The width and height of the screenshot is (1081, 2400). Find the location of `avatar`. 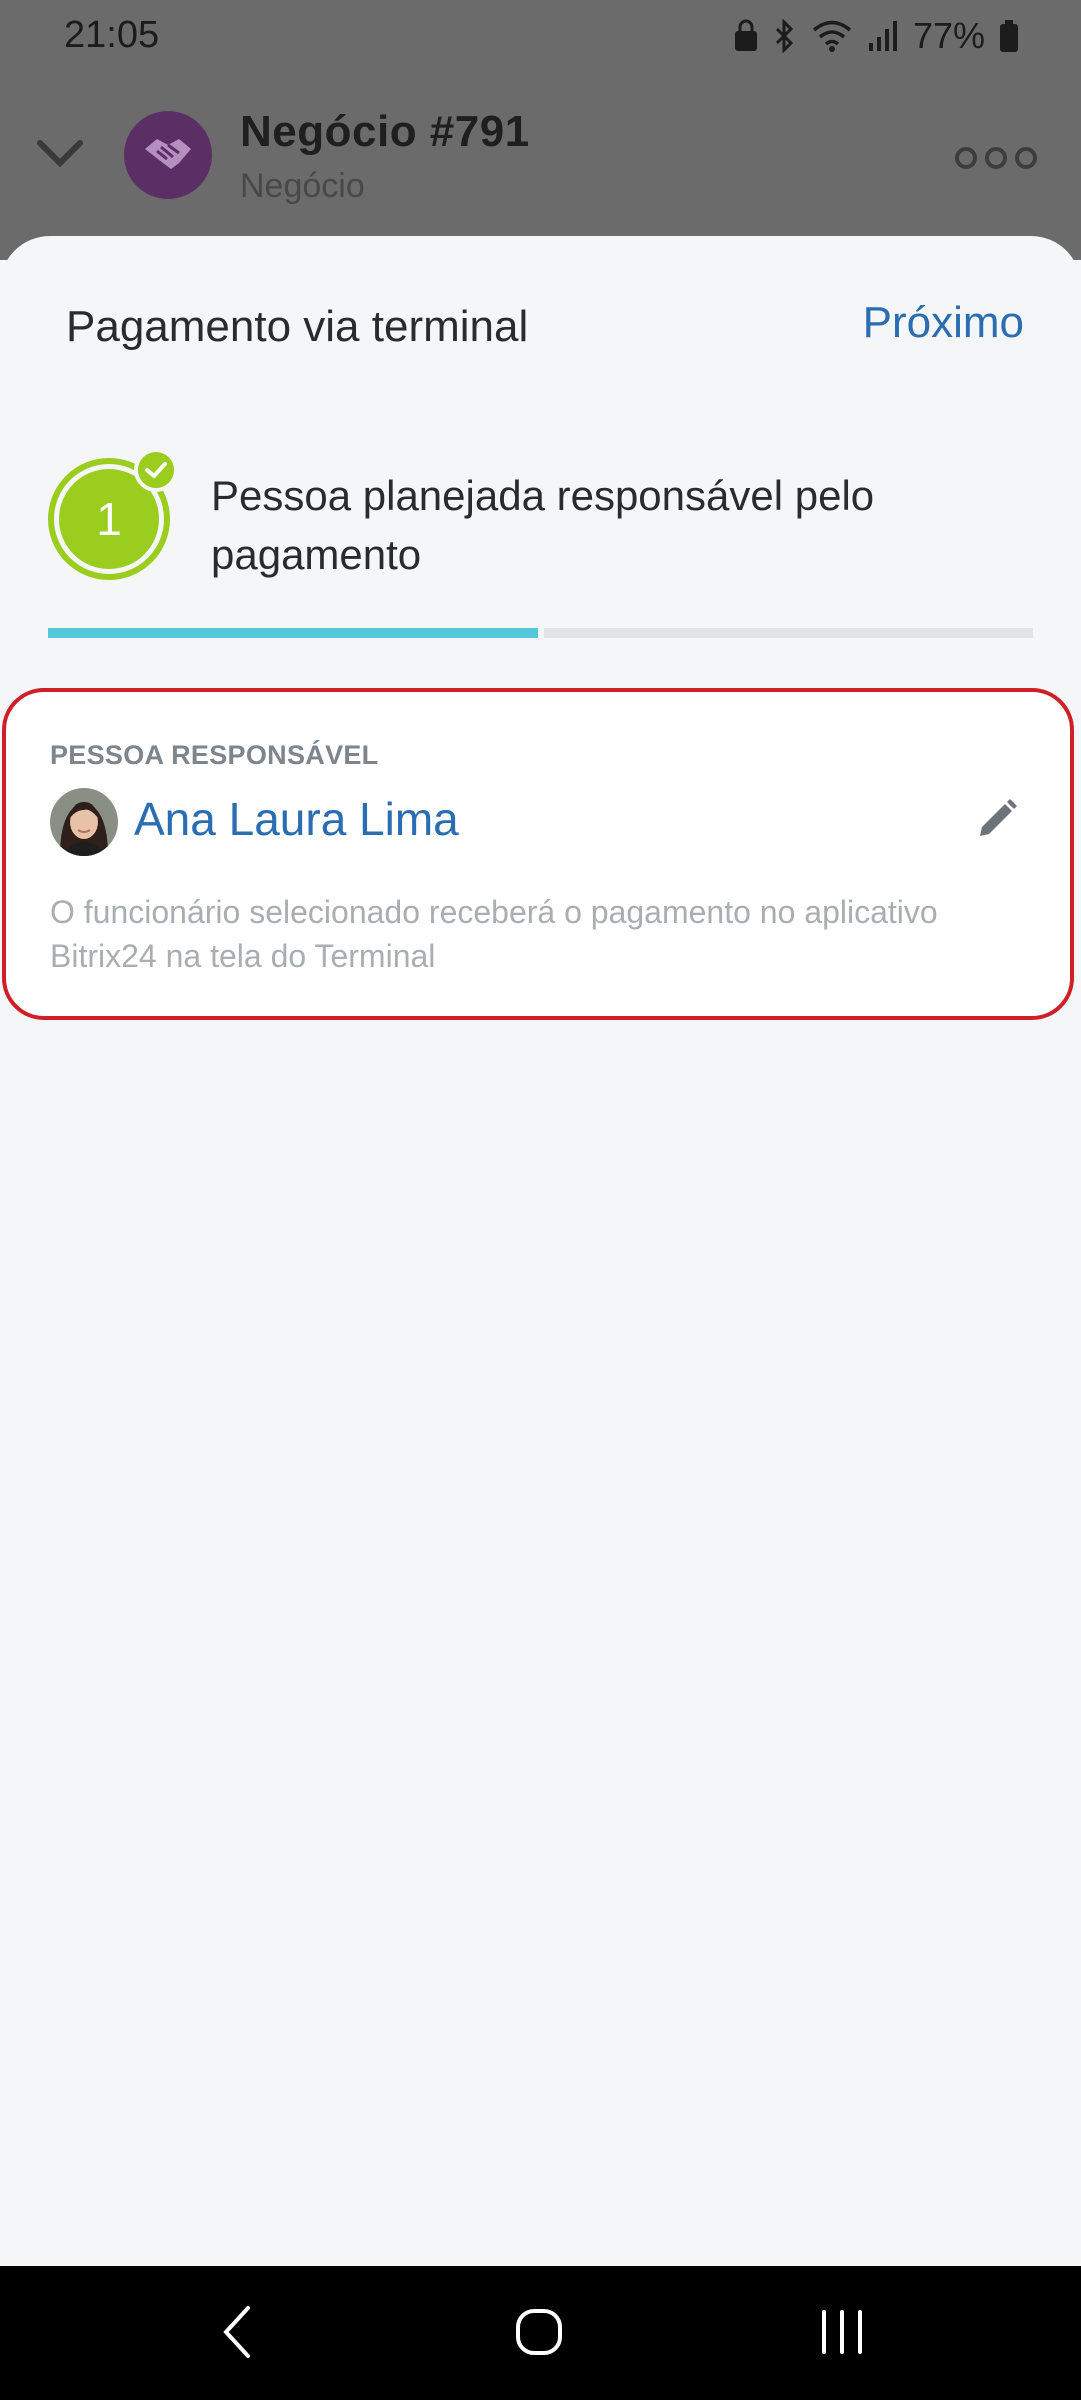

avatar is located at coordinates (84, 822).